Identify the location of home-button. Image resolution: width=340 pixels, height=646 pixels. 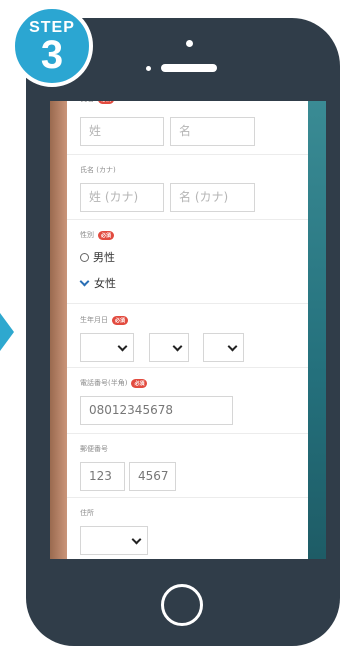
(182, 605).